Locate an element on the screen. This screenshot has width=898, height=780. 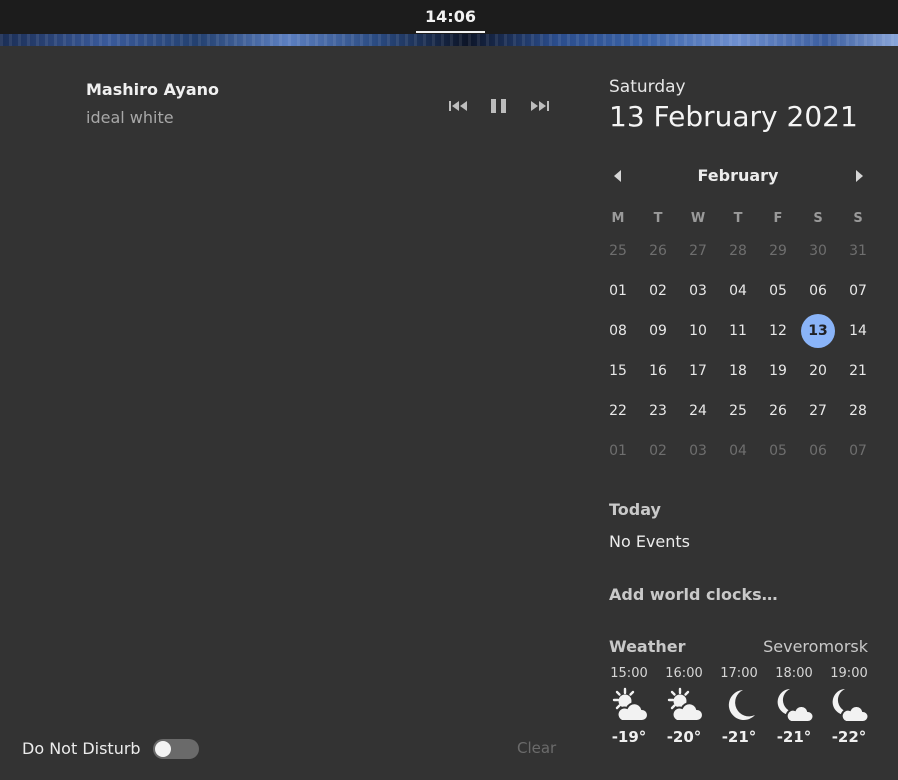
calendar-day: 14 is located at coordinates (858, 331).